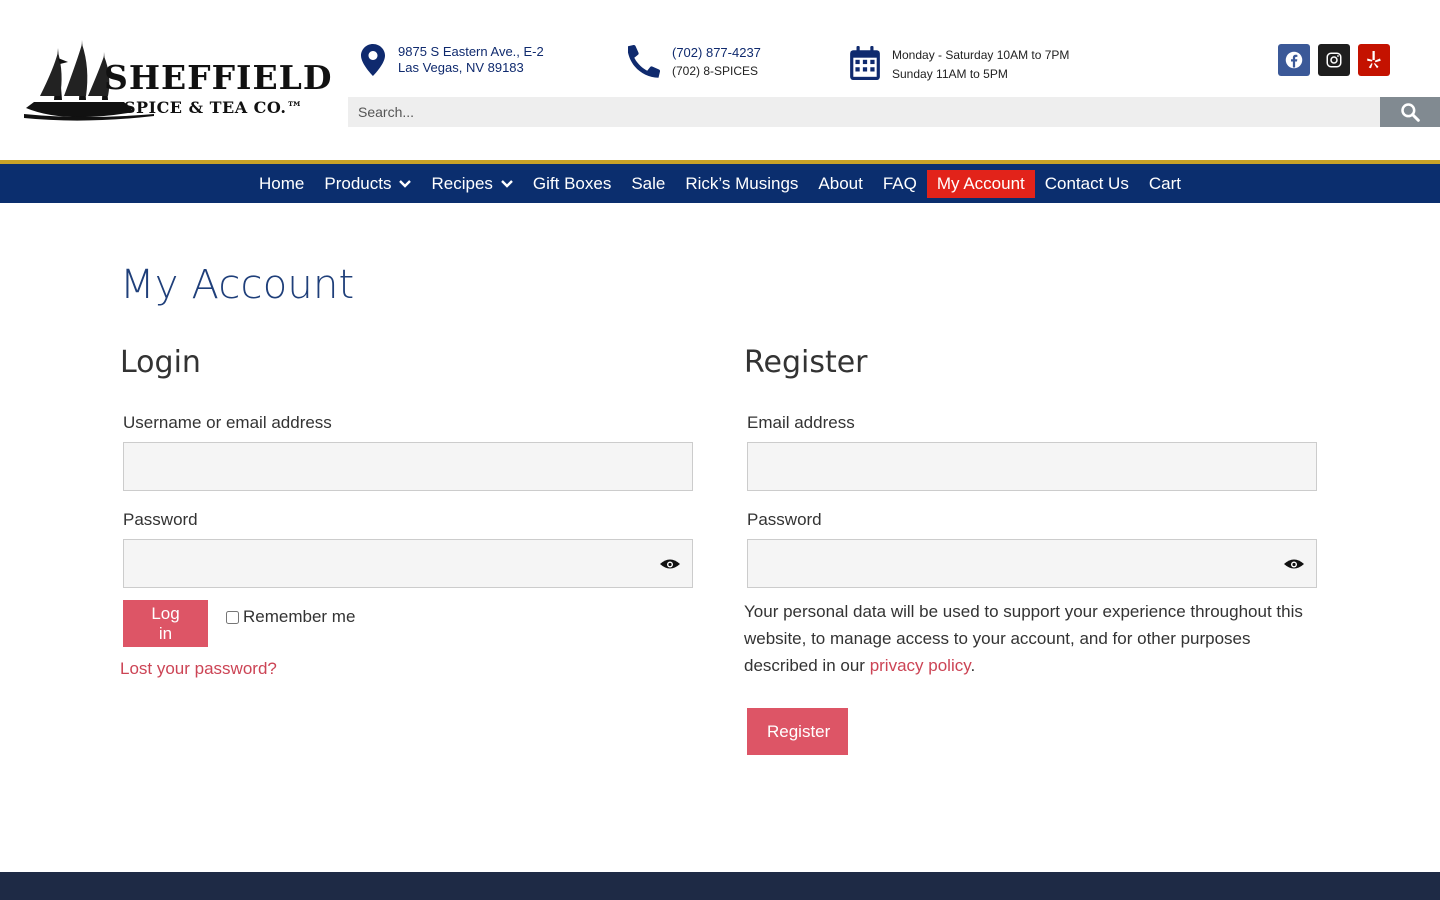  I want to click on nav-label: Sale, so click(648, 183).